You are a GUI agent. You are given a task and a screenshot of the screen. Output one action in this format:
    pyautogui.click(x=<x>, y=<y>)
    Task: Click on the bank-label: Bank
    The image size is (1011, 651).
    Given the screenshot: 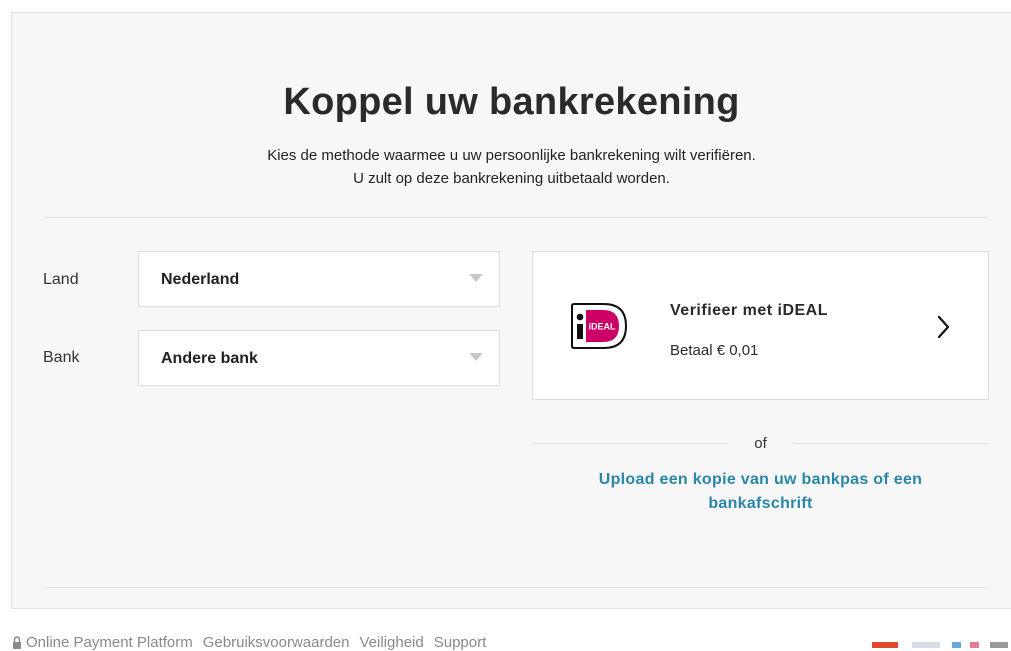 What is the action you would take?
    pyautogui.click(x=61, y=357)
    